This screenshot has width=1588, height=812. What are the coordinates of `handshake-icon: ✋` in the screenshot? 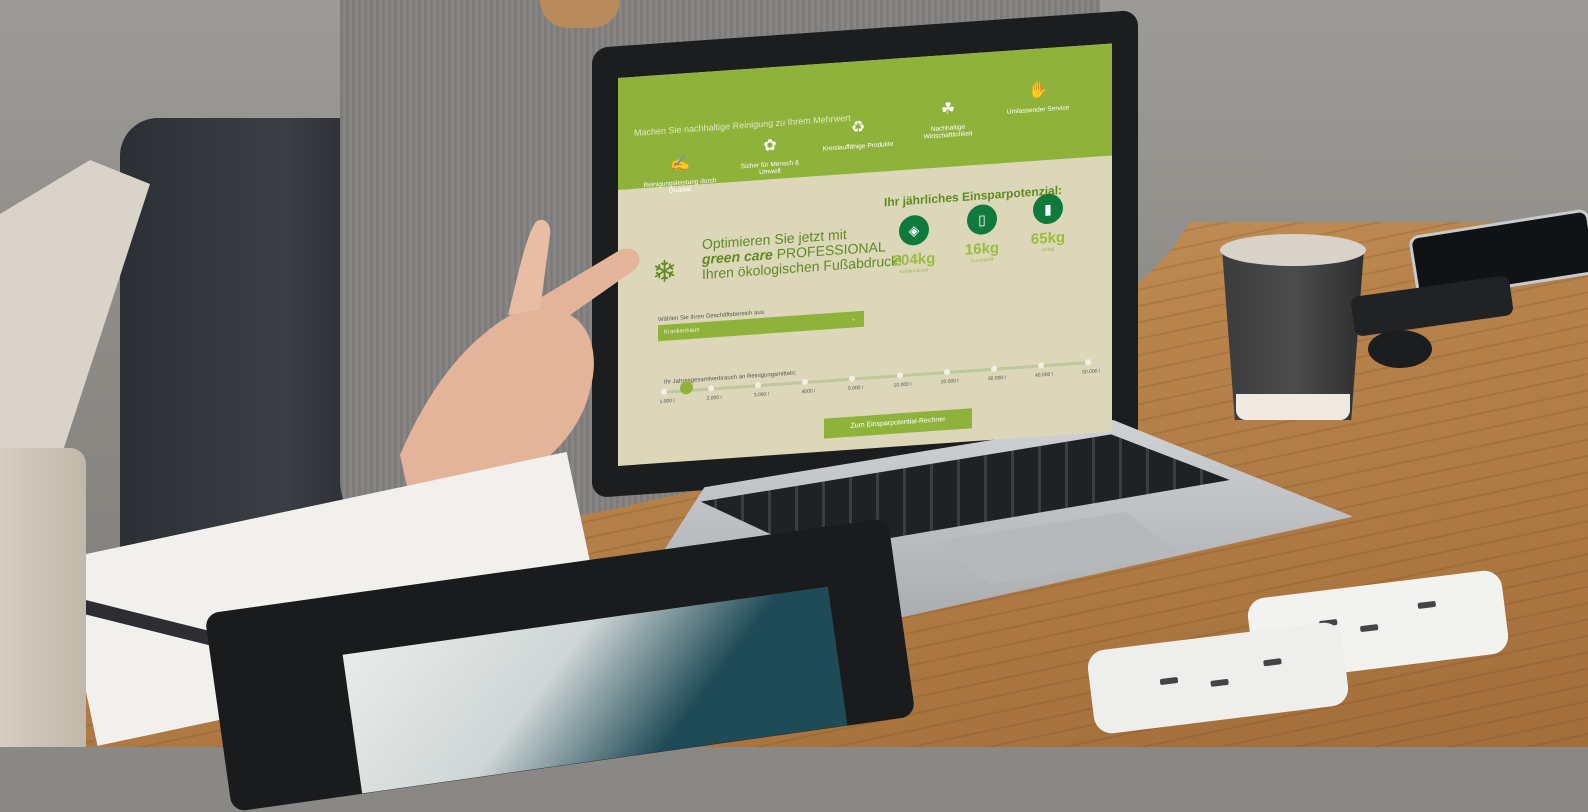 It's located at (1038, 91).